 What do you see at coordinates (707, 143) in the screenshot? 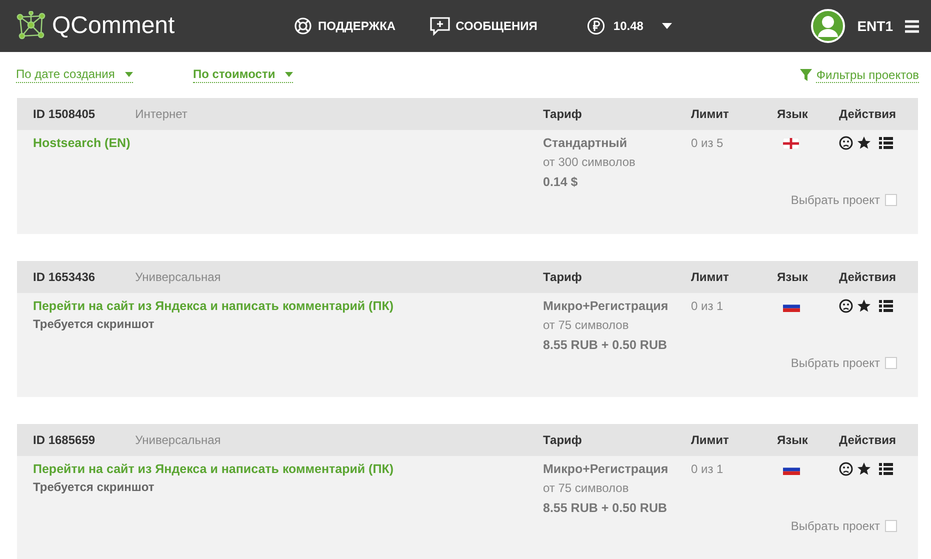
I see `limit-text: 0 из 5` at bounding box center [707, 143].